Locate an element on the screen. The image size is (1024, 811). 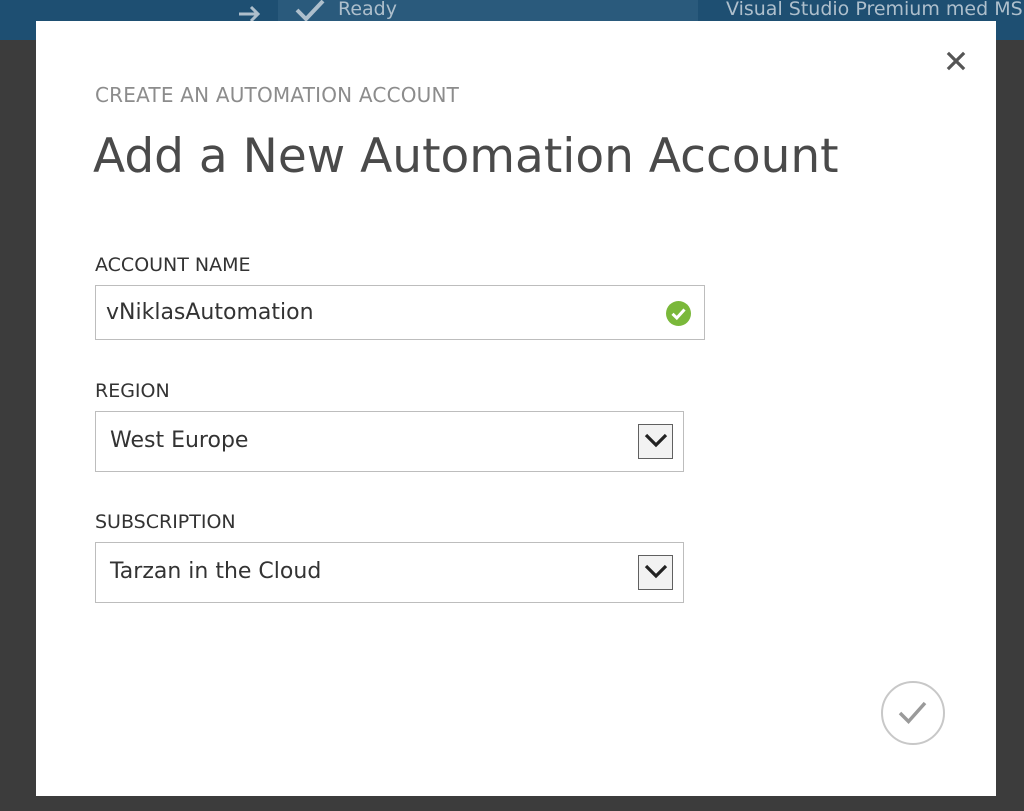
region-select: West Europe is located at coordinates (389, 441).